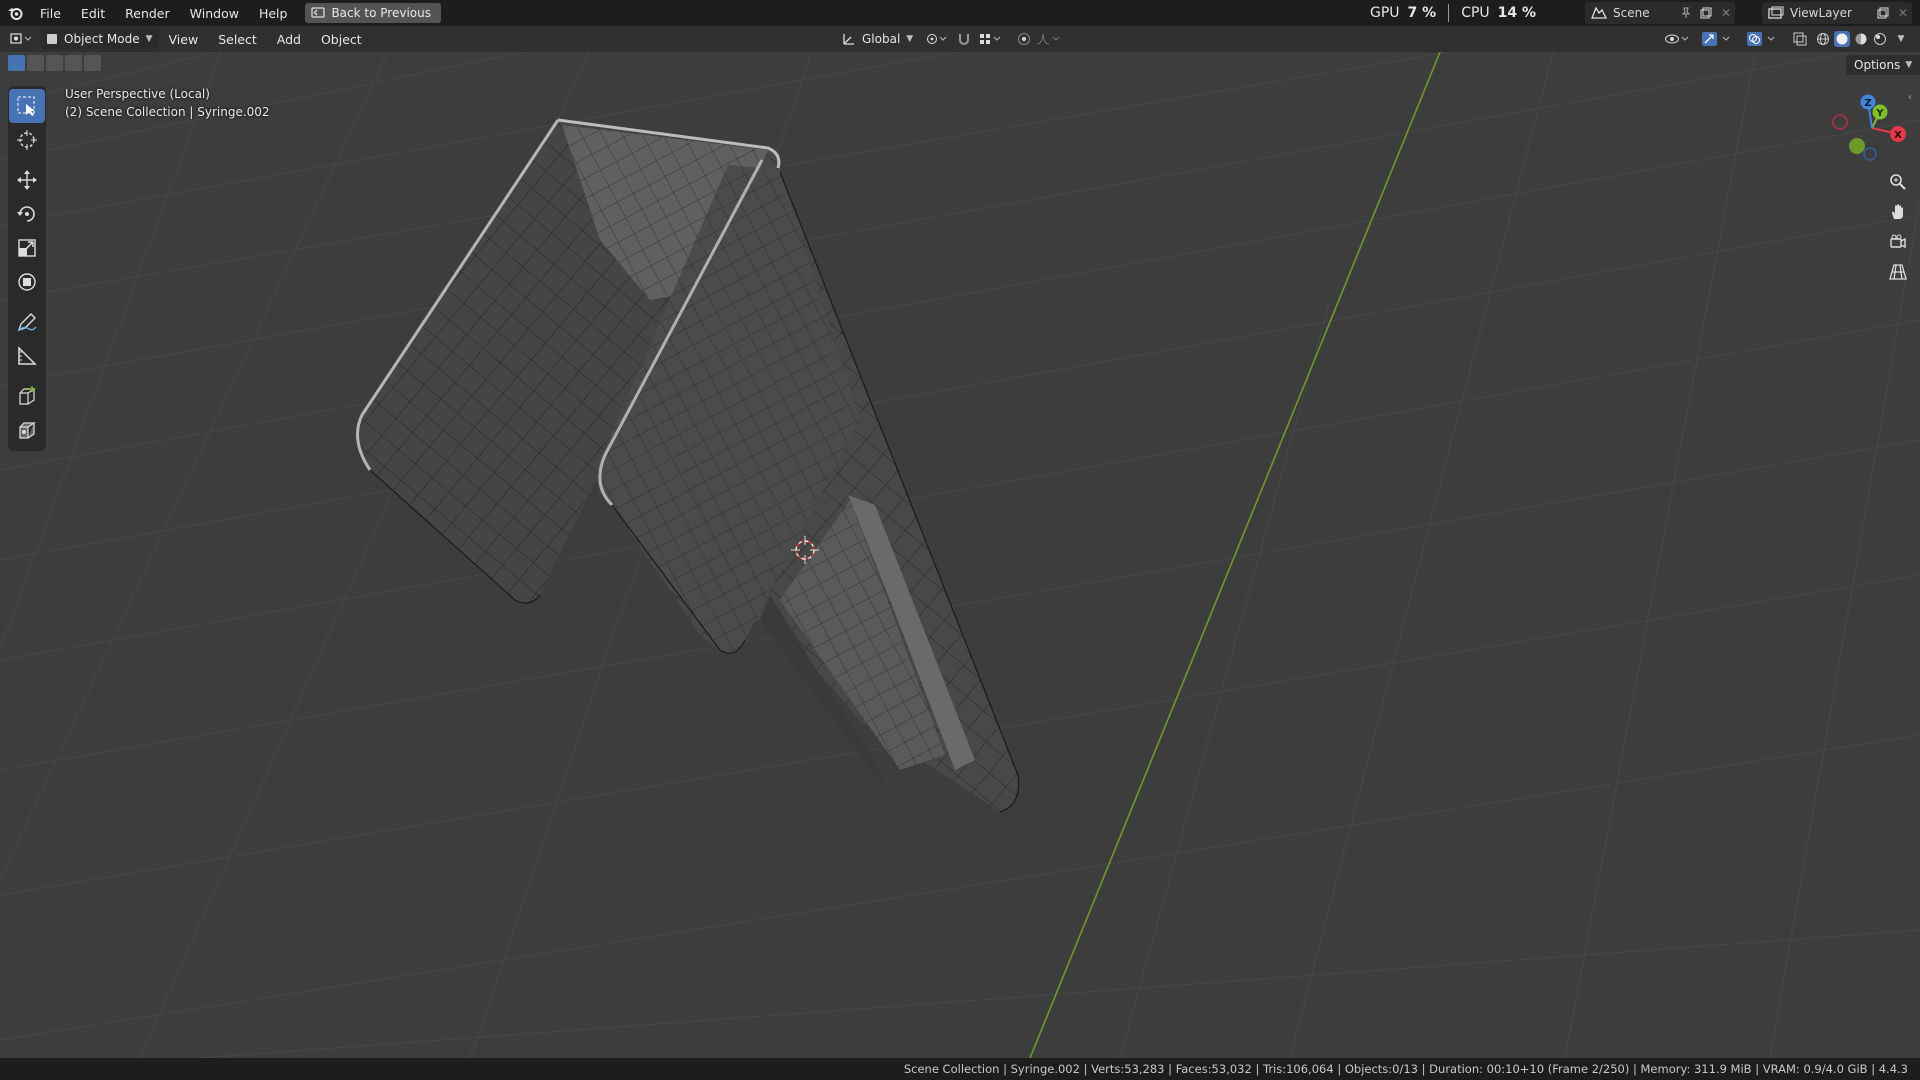 The image size is (1920, 1080). I want to click on options-label: Options, so click(1877, 65).